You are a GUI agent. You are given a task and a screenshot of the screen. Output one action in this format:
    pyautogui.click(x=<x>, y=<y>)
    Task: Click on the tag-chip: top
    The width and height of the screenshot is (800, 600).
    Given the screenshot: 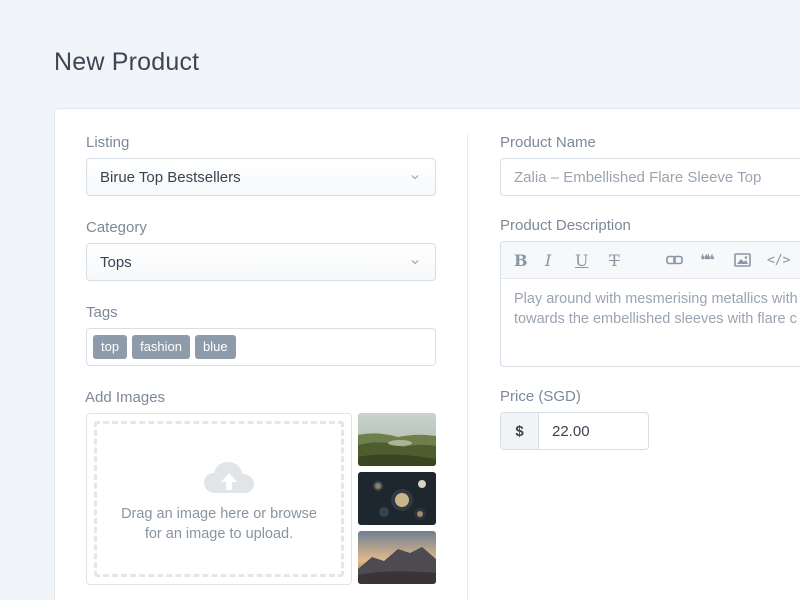 What is the action you would take?
    pyautogui.click(x=110, y=347)
    